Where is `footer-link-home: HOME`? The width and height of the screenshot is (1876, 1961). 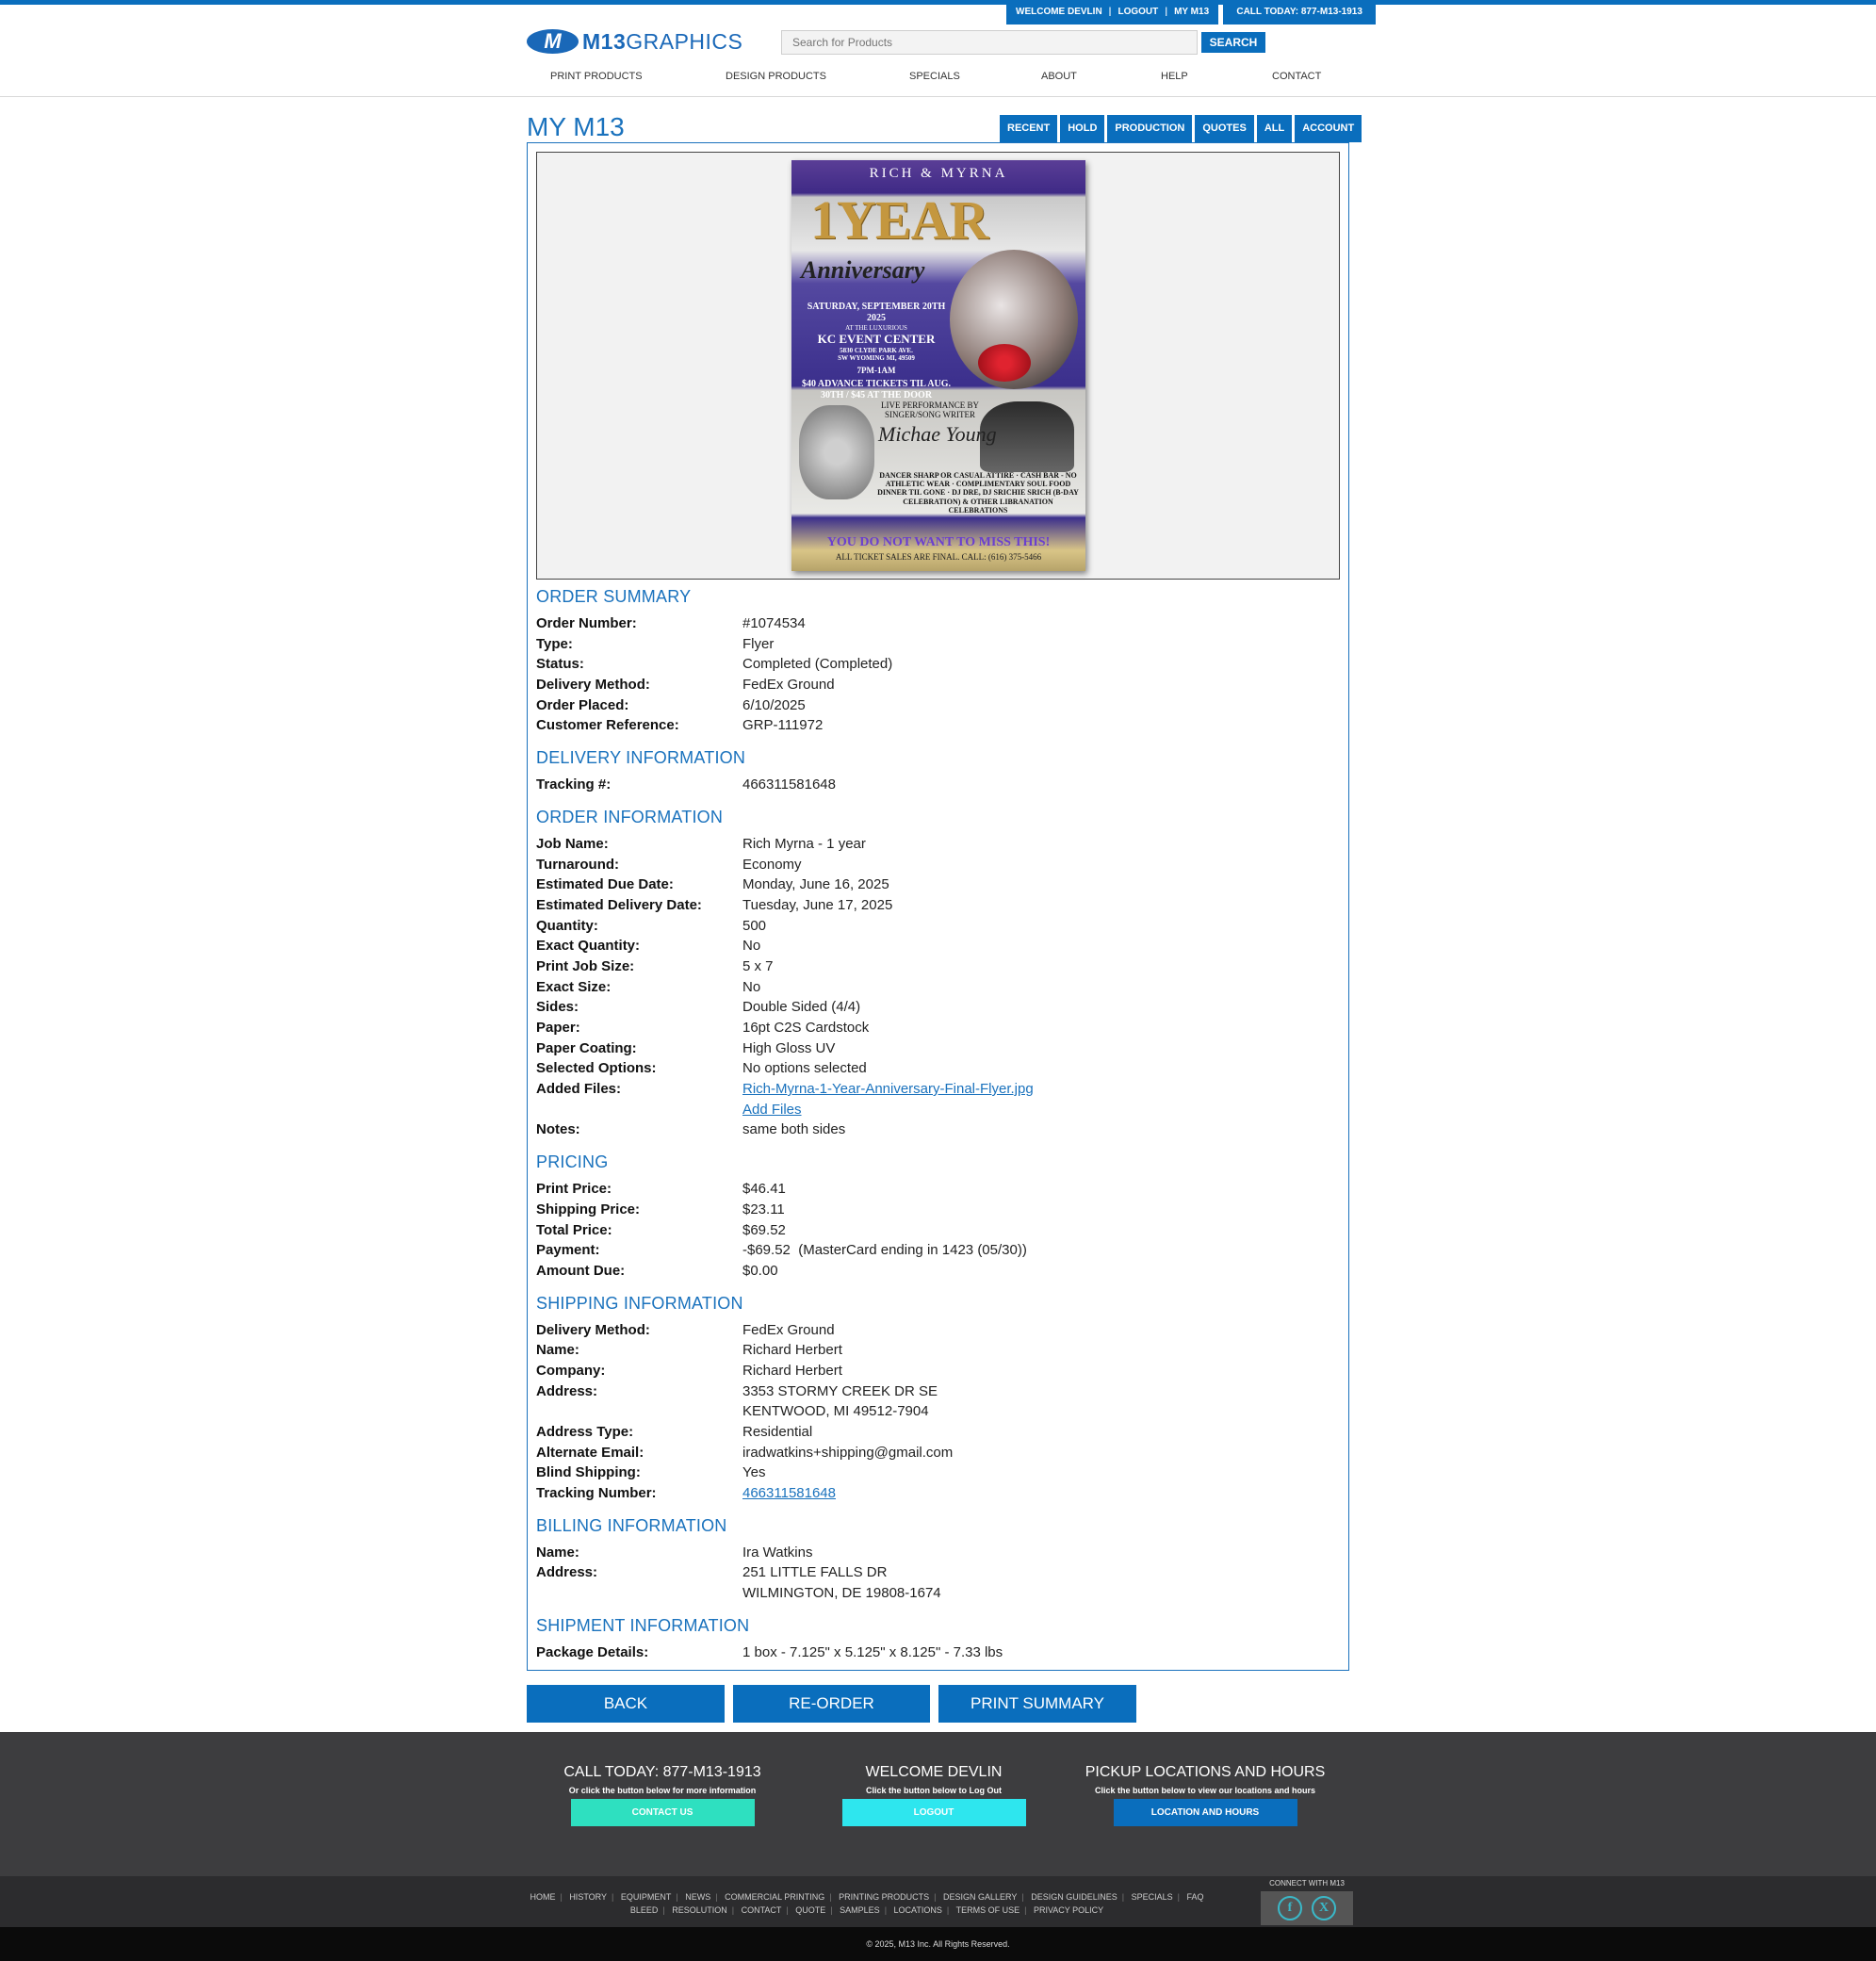
footer-link-home: HOME is located at coordinates (543, 1897).